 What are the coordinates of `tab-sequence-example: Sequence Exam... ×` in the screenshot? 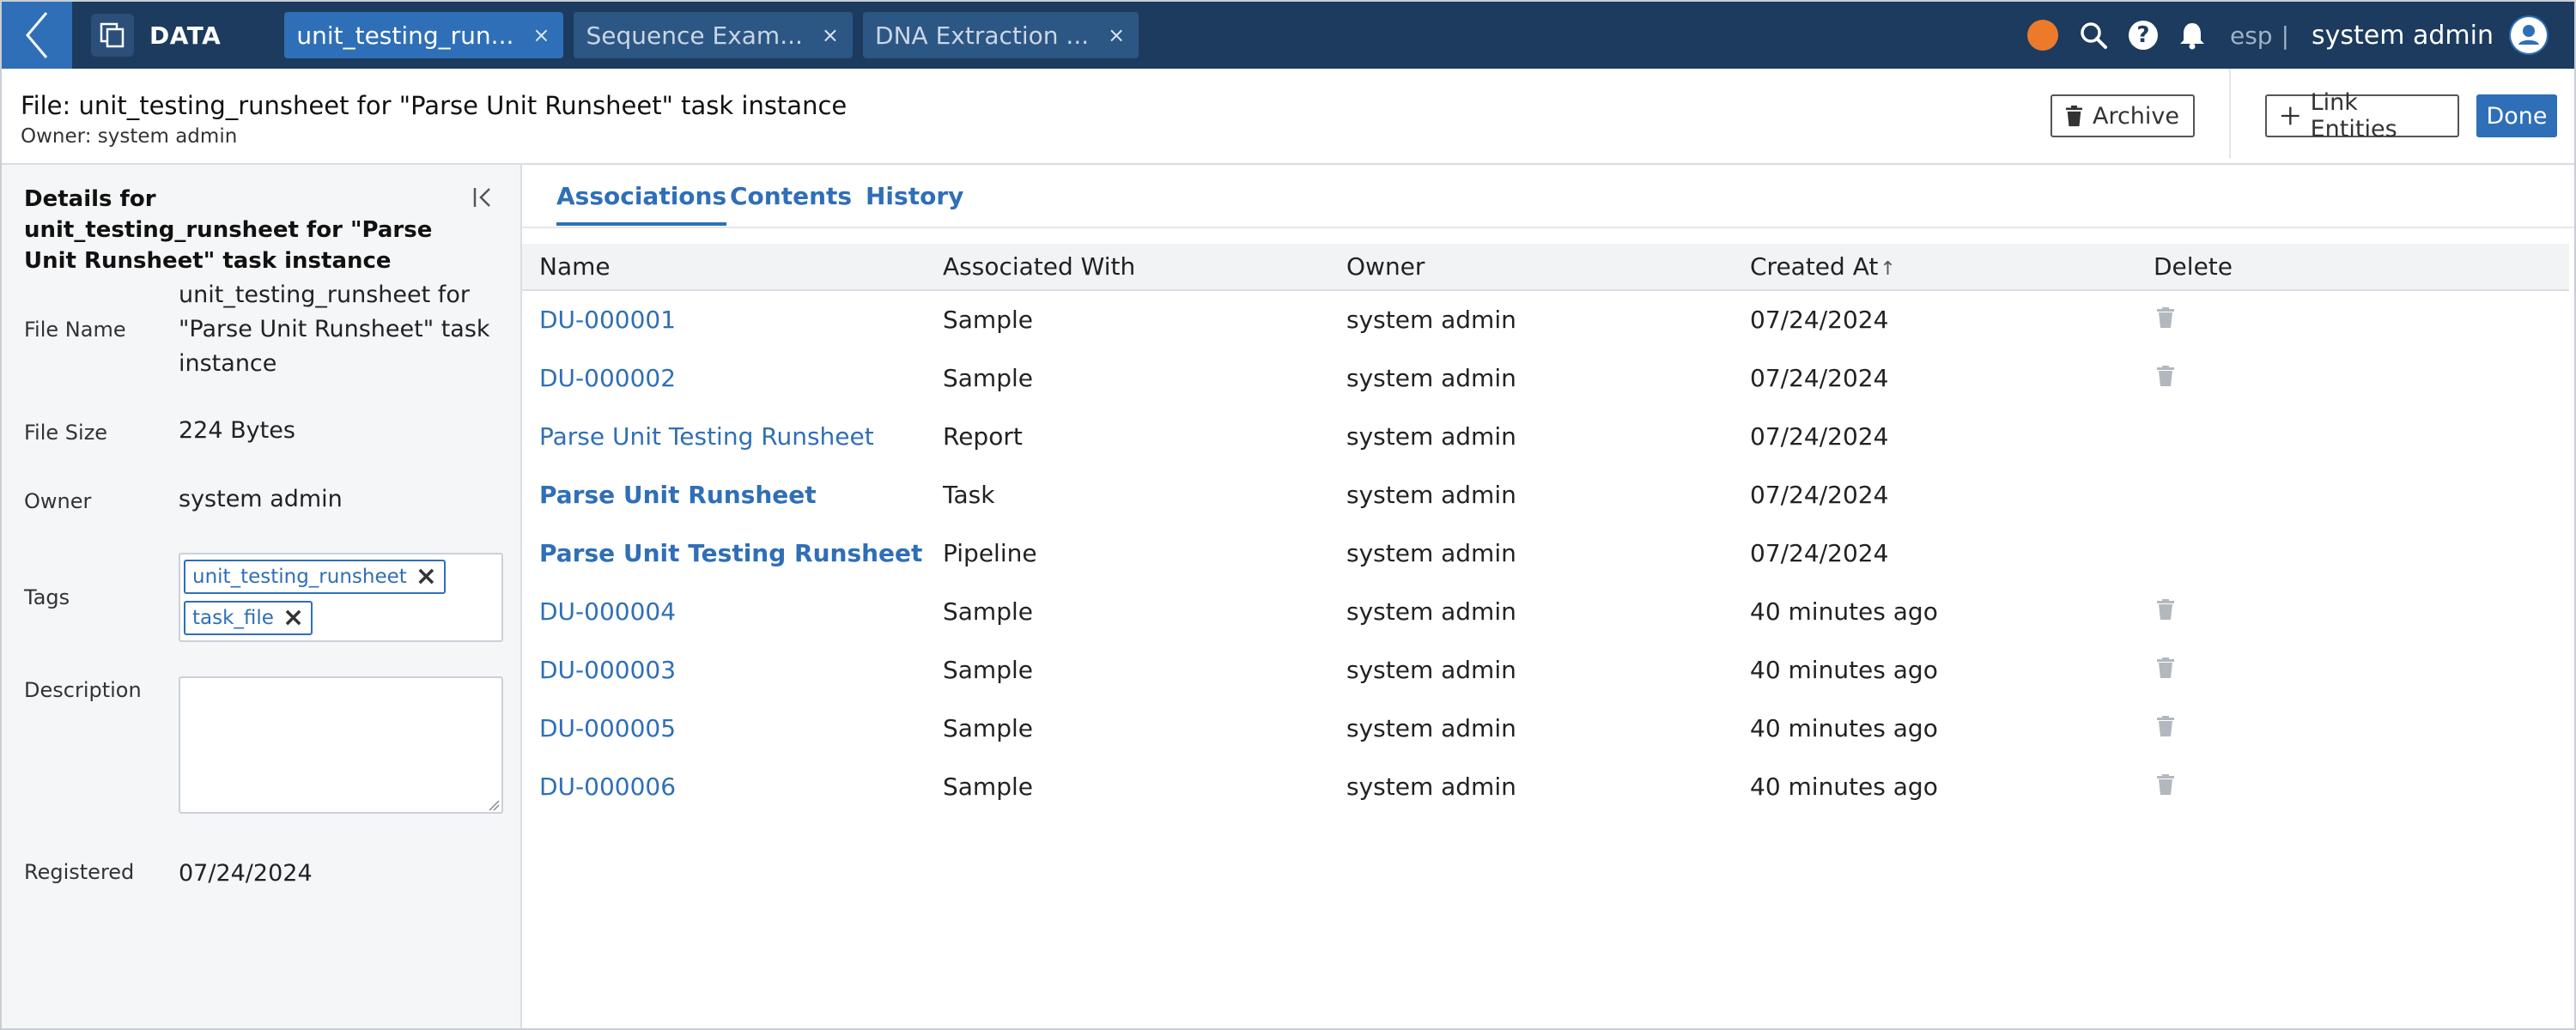 It's located at (714, 35).